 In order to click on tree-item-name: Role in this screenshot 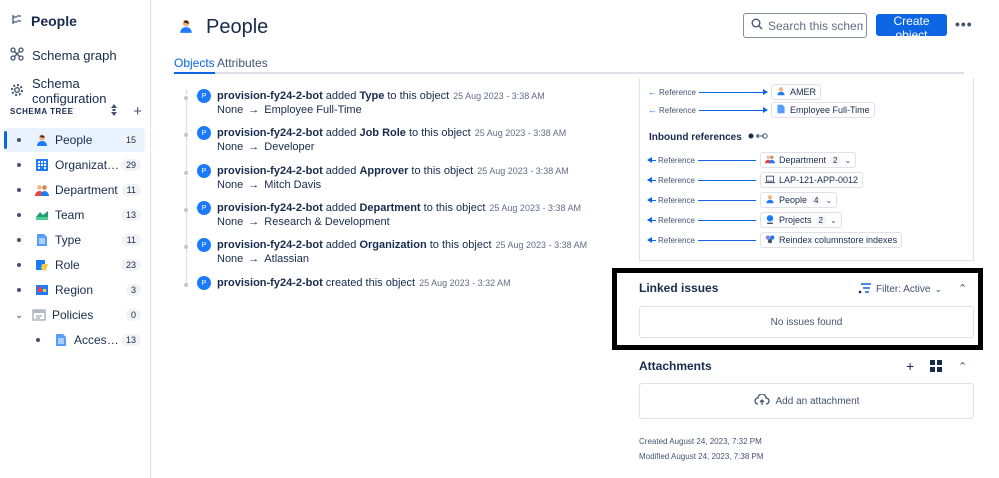, I will do `click(67, 265)`.